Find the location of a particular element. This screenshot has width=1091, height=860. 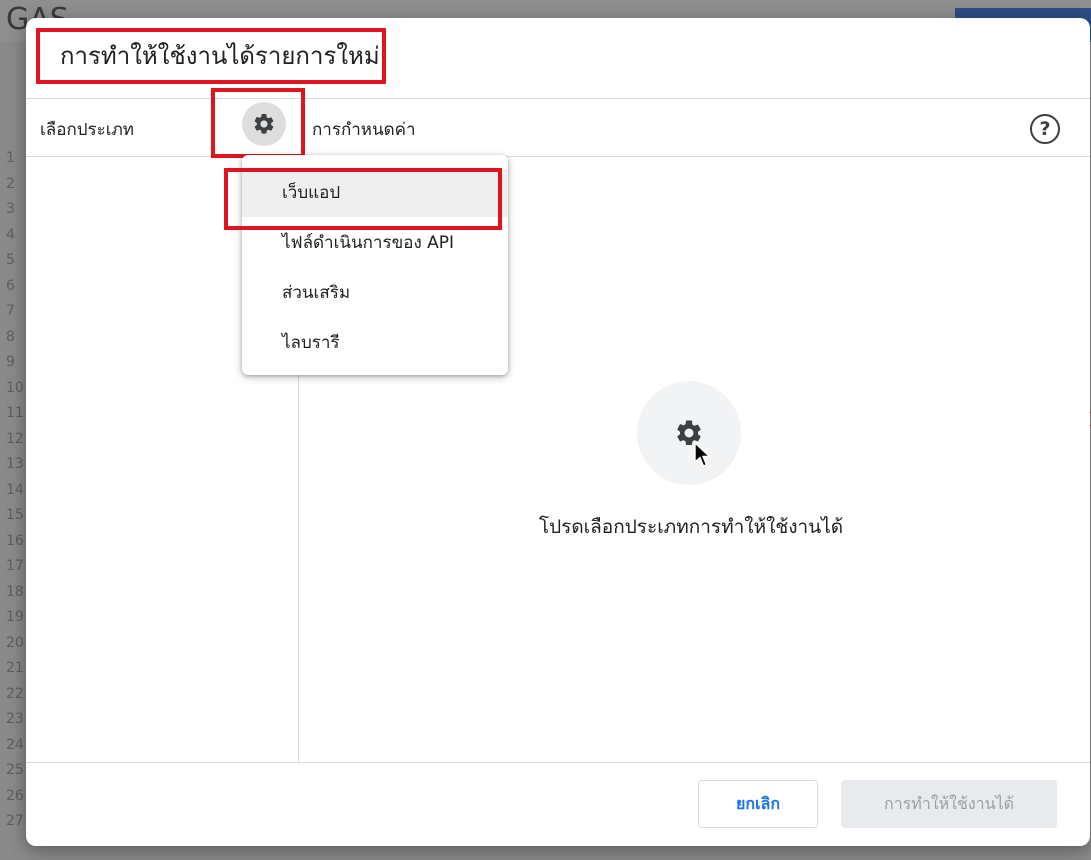

gear-highlight-box is located at coordinates (258, 123).